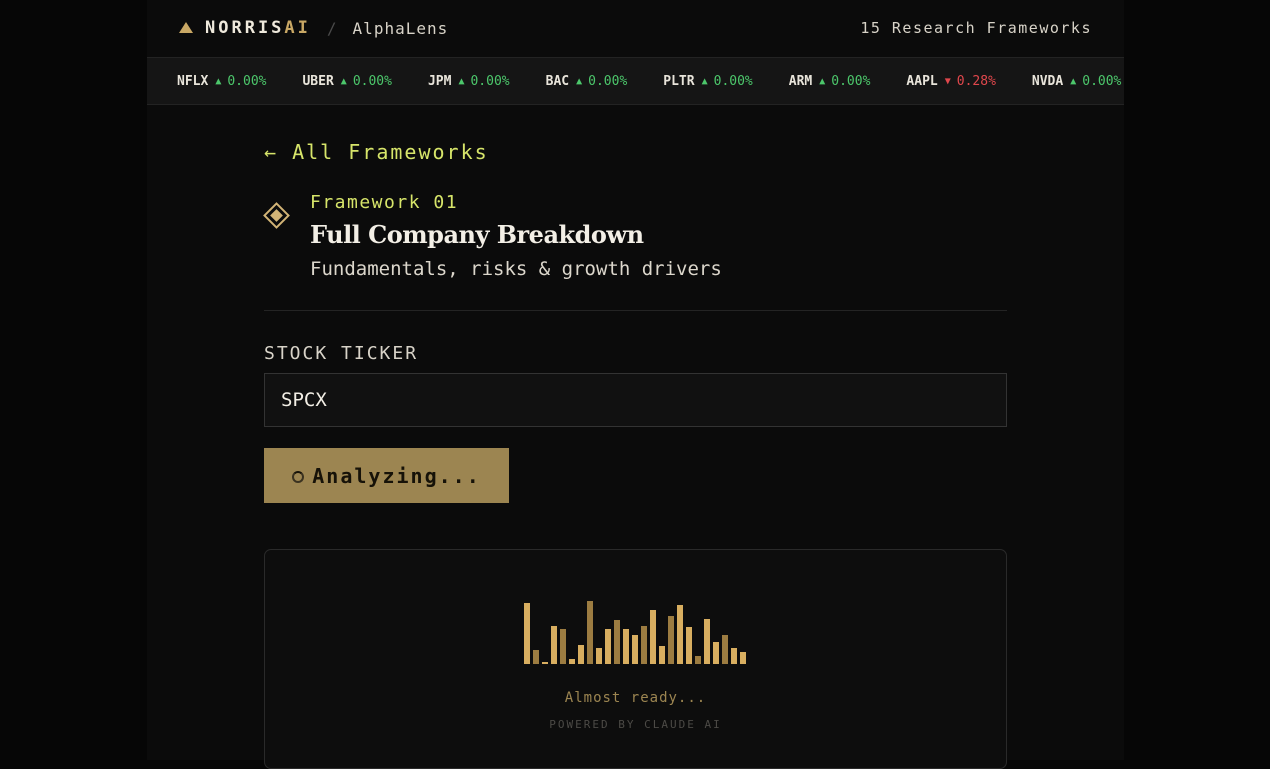  Describe the element at coordinates (679, 81) in the screenshot. I see `ticker-symbol: PLTR` at that location.